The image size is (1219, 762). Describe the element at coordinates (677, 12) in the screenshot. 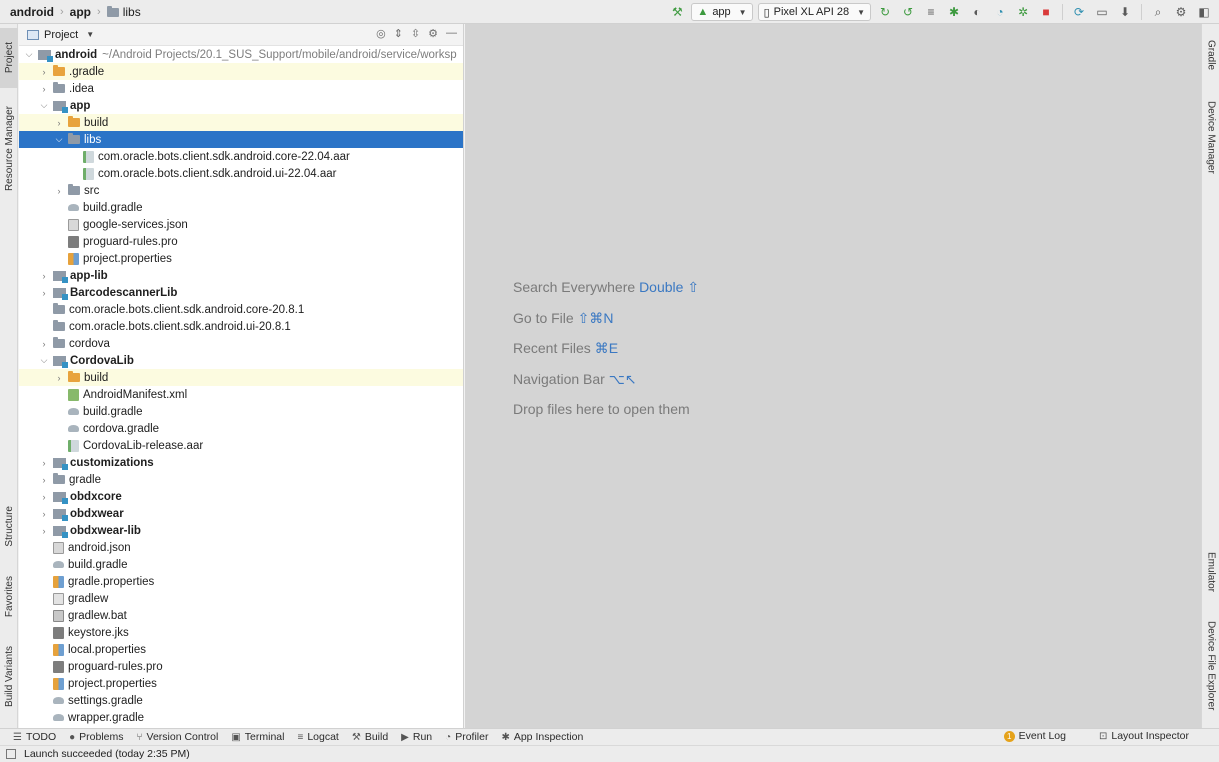

I see `hammer-icon: ⚒` at that location.